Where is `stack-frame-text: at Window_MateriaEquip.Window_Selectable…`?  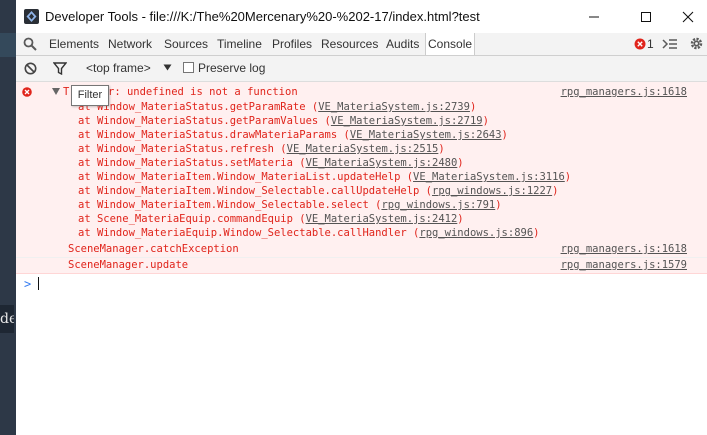 stack-frame-text: at Window_MateriaEquip.Window_Selectable… is located at coordinates (249, 233).